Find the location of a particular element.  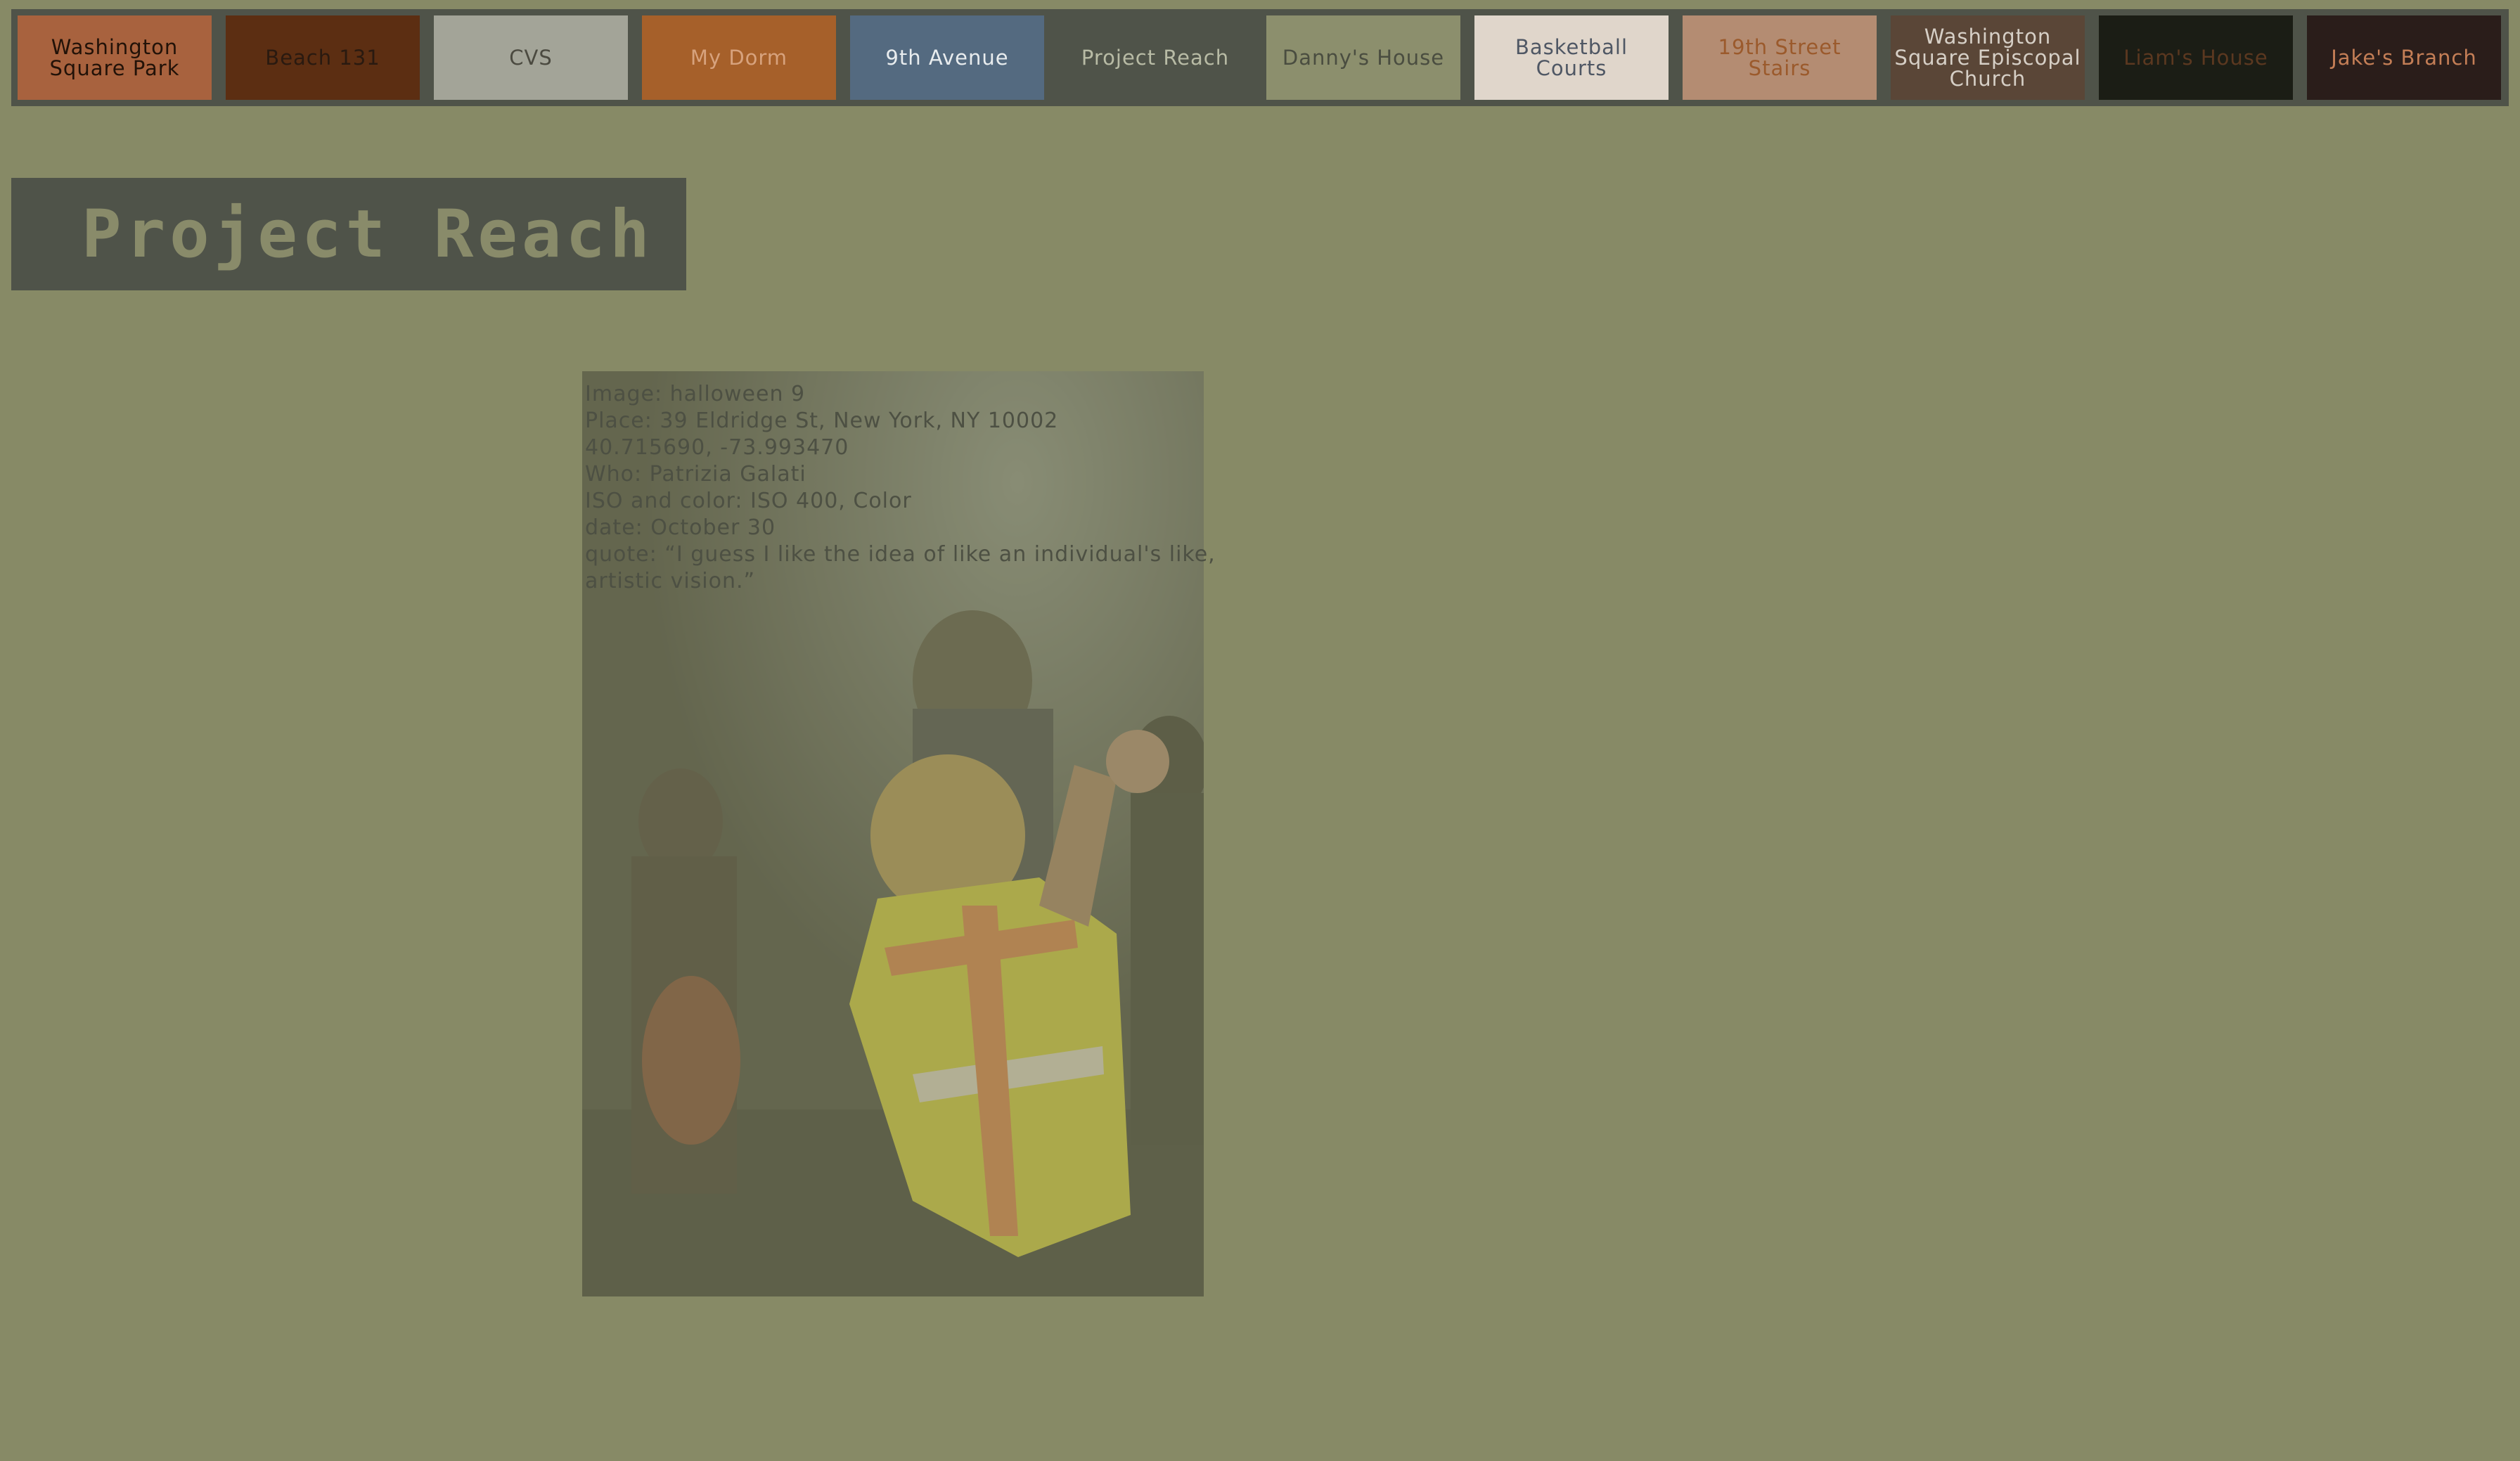

nav-label: Washington Square Park is located at coordinates (115, 57).